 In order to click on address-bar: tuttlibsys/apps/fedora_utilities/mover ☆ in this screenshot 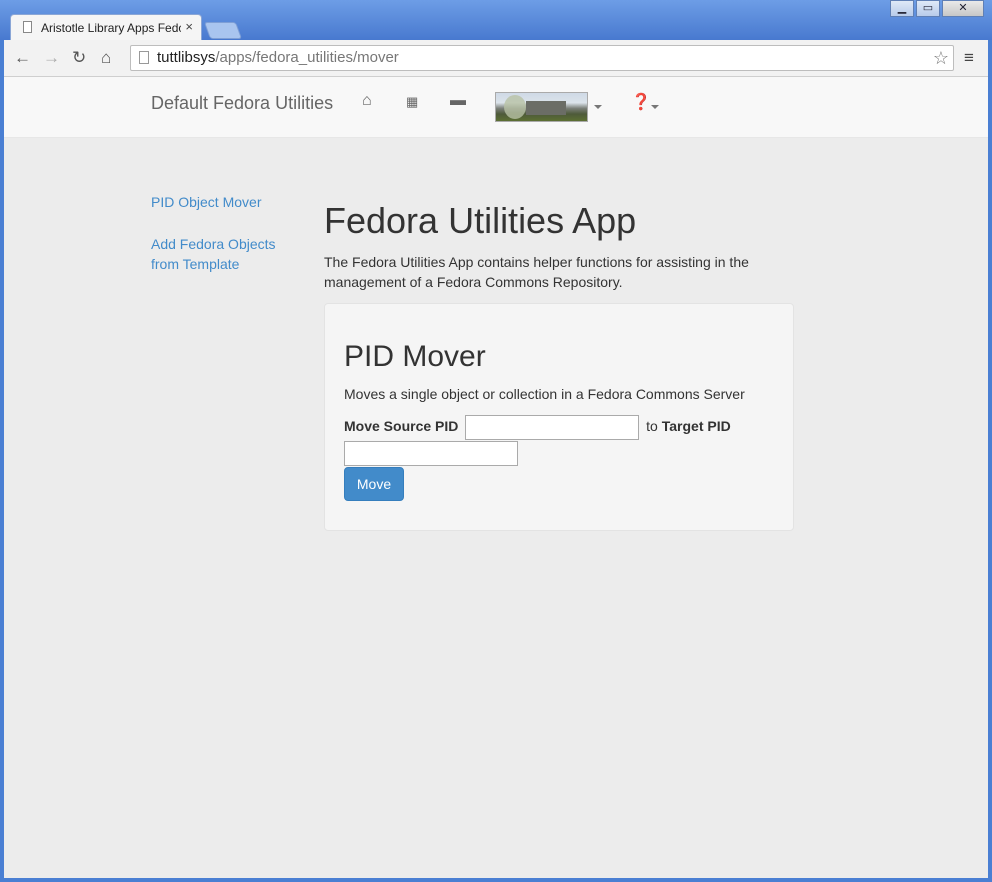, I will do `click(542, 58)`.